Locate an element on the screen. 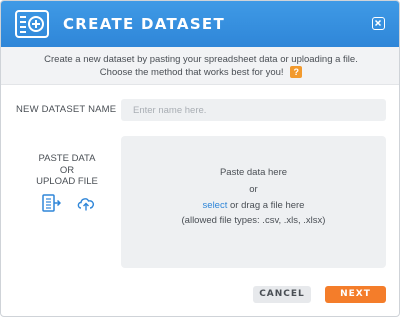 This screenshot has width=400, height=317. dialog-title: CREATE DATASET is located at coordinates (144, 24).